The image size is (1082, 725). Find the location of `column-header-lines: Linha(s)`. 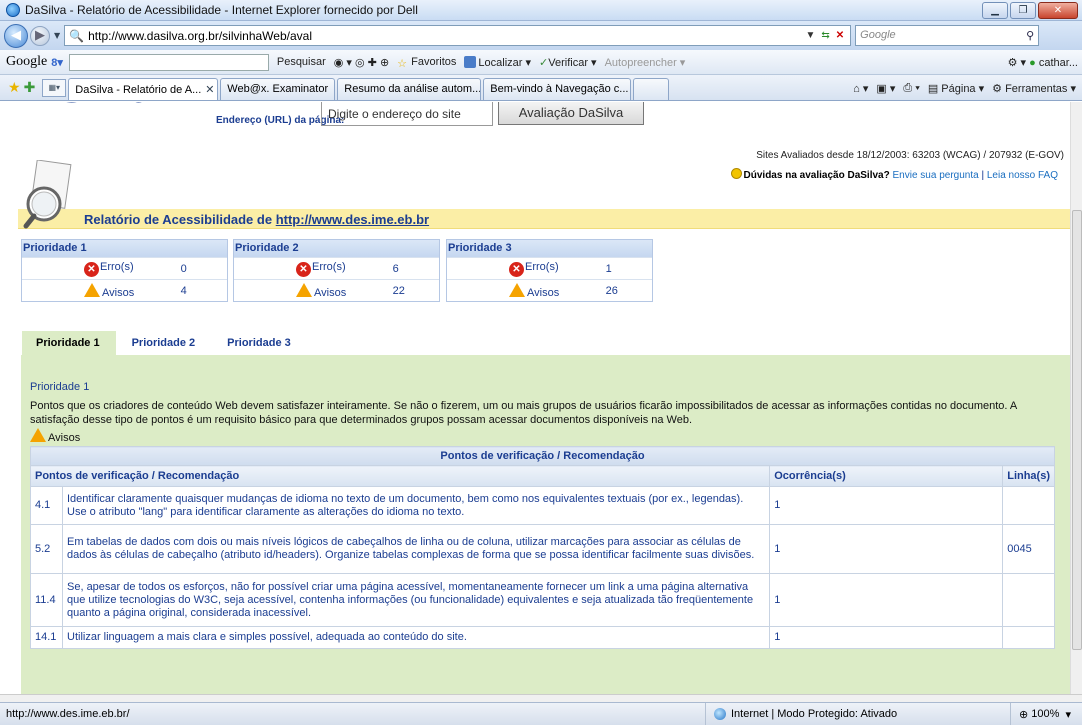

column-header-lines: Linha(s) is located at coordinates (1028, 476).